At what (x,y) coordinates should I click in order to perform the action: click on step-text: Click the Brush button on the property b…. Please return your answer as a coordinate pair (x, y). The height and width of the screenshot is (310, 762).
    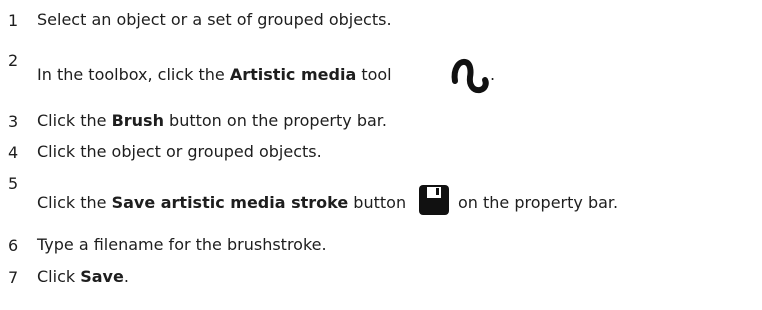
    Looking at the image, I should click on (212, 121).